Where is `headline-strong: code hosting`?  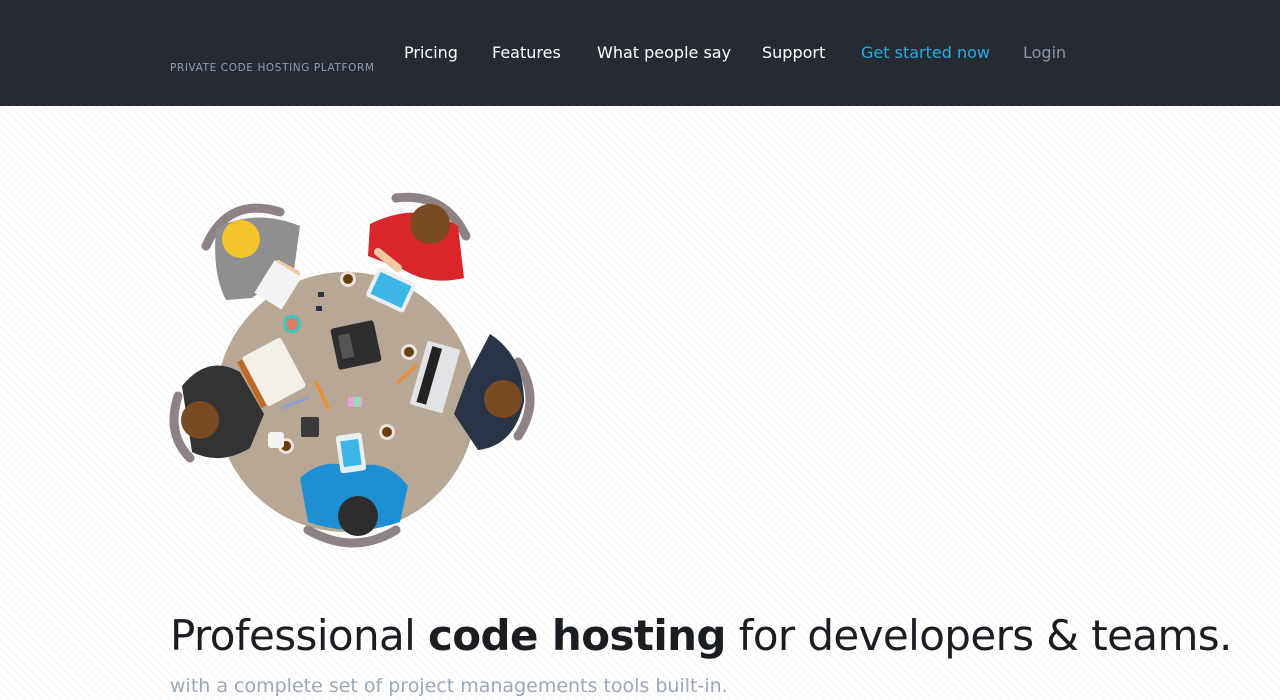
headline-strong: code hosting is located at coordinates (577, 635).